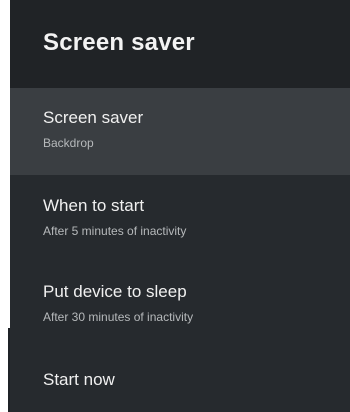  I want to click on menu-item-title: When to start, so click(94, 205).